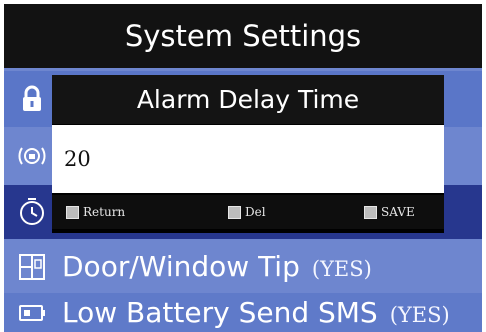 The width and height of the screenshot is (486, 332). I want to click on dialog-title: Alarm Delay Time, so click(248, 99).